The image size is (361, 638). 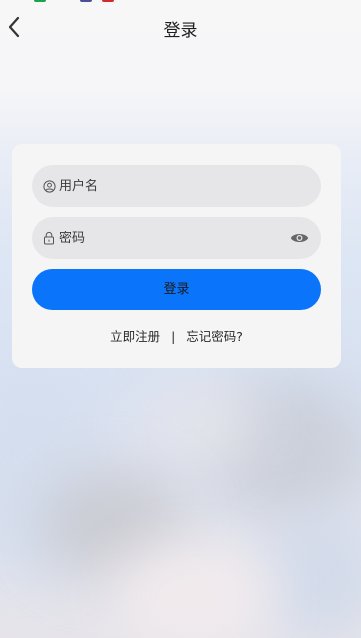 I want to click on user-circle-icon, so click(x=49, y=186).